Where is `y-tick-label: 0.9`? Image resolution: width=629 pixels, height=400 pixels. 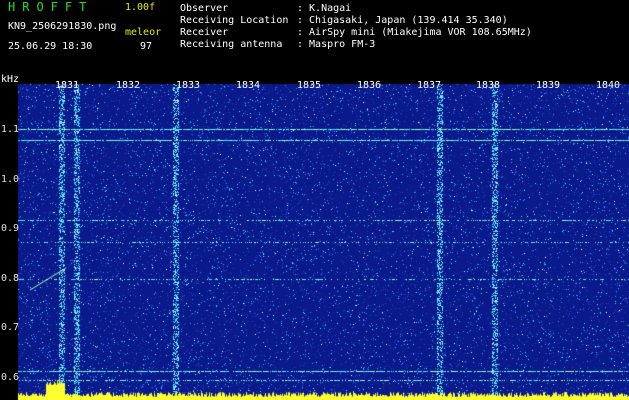 y-tick-label: 0.9 is located at coordinates (10, 228).